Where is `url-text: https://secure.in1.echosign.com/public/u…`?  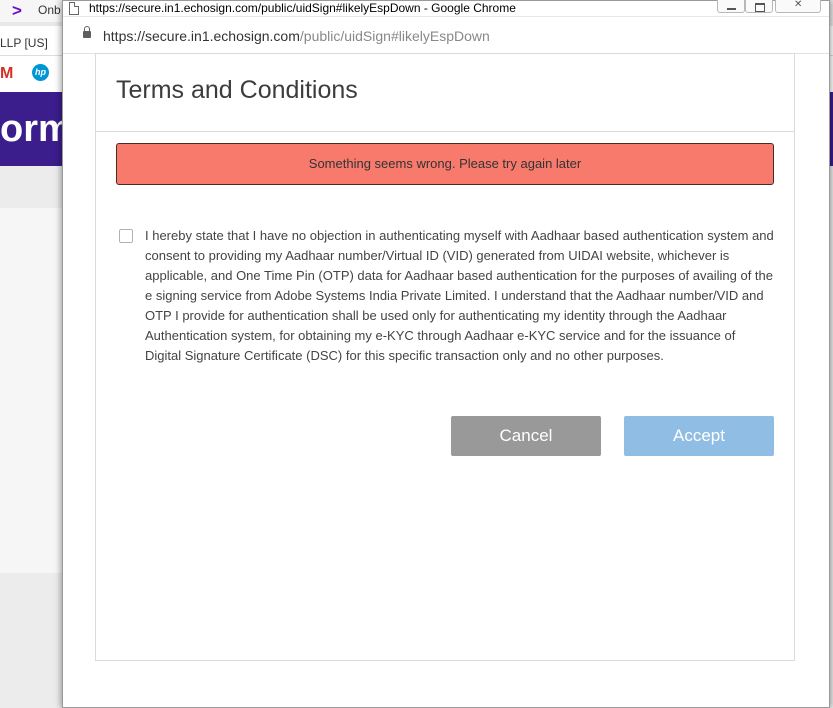 url-text: https://secure.in1.echosign.com/public/u… is located at coordinates (296, 36).